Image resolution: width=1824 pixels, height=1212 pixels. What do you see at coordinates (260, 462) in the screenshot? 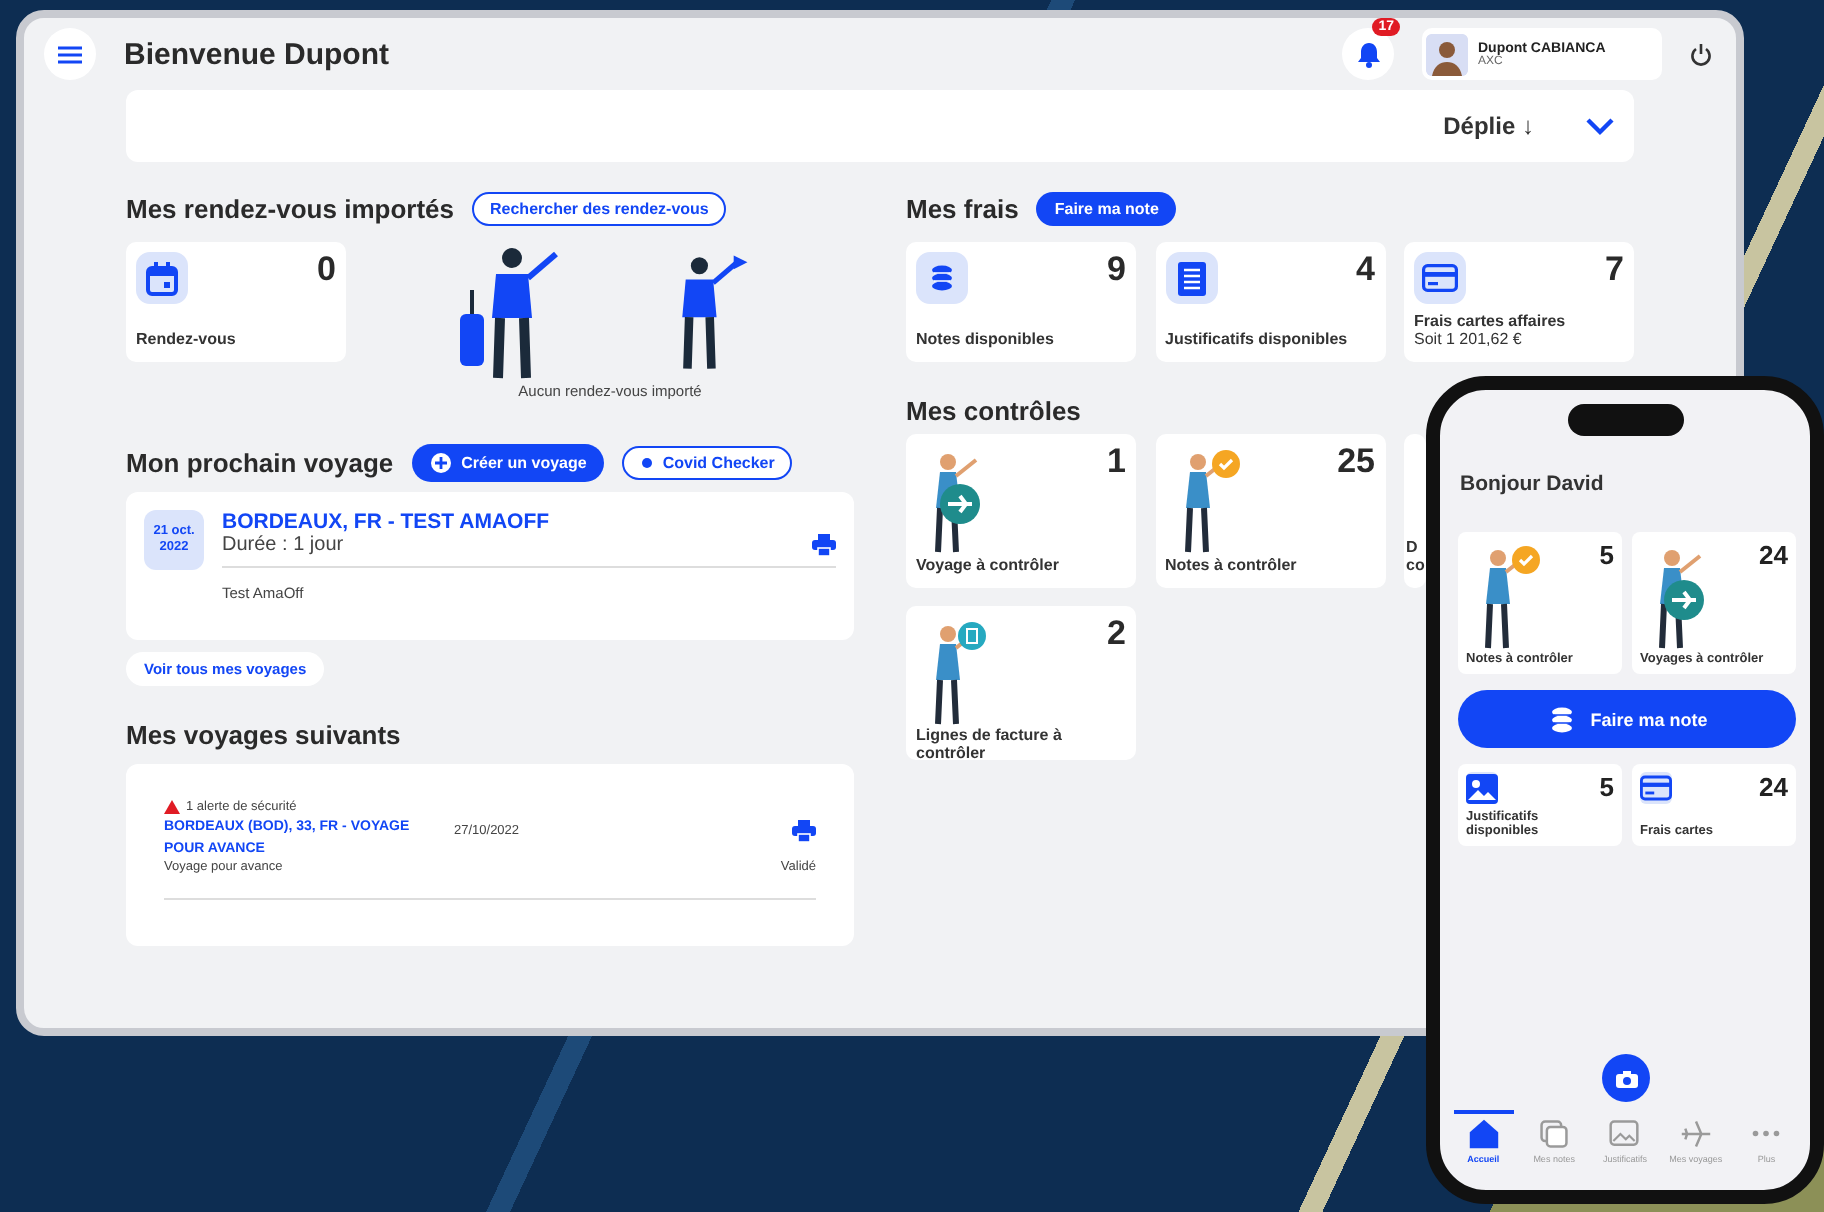
I see `section-title: Mon prochain voyage` at bounding box center [260, 462].